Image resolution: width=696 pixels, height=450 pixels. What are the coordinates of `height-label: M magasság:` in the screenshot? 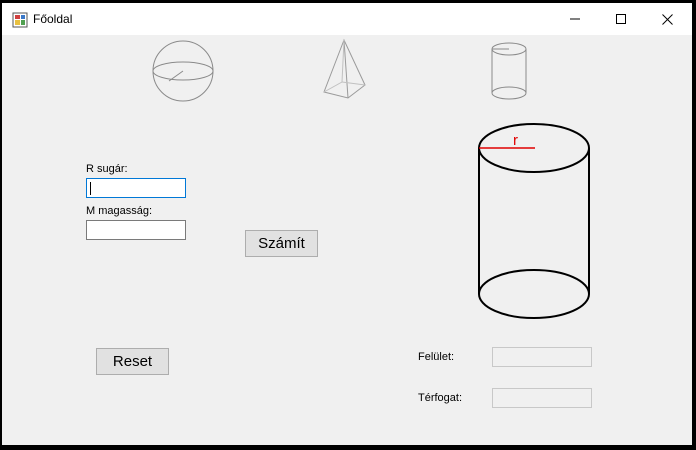 It's located at (119, 211).